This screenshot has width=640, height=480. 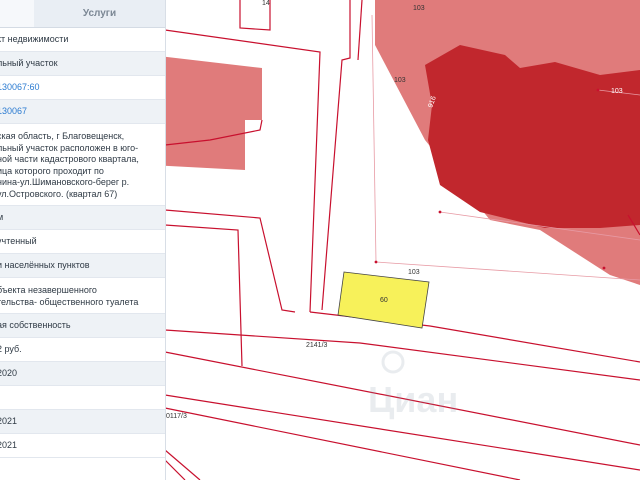 What do you see at coordinates (35, 325) in the screenshot?
I see `detail-text: ая собственность` at bounding box center [35, 325].